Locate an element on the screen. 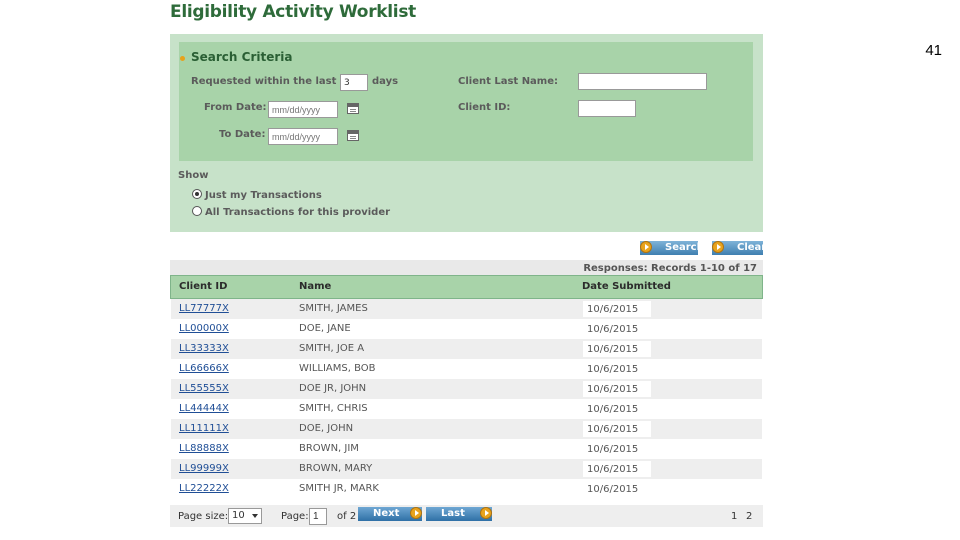 The width and height of the screenshot is (960, 540). slide-number: 41 is located at coordinates (933, 50).